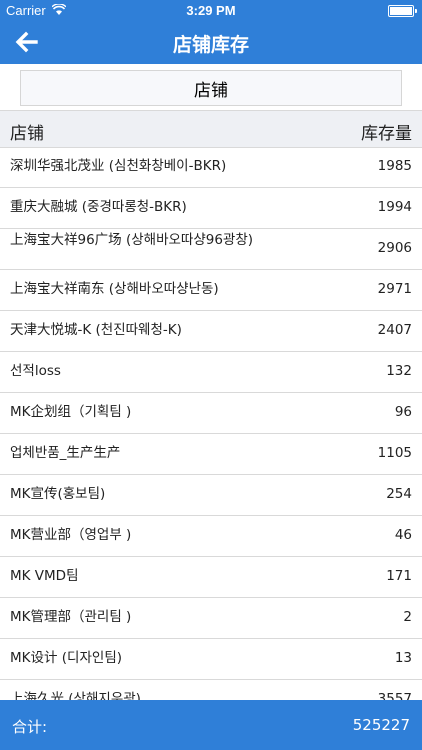 The width and height of the screenshot is (422, 750). I want to click on table-row: 上海宝大祥南东 (상해바오따샹난동) 2971, so click(211, 290).